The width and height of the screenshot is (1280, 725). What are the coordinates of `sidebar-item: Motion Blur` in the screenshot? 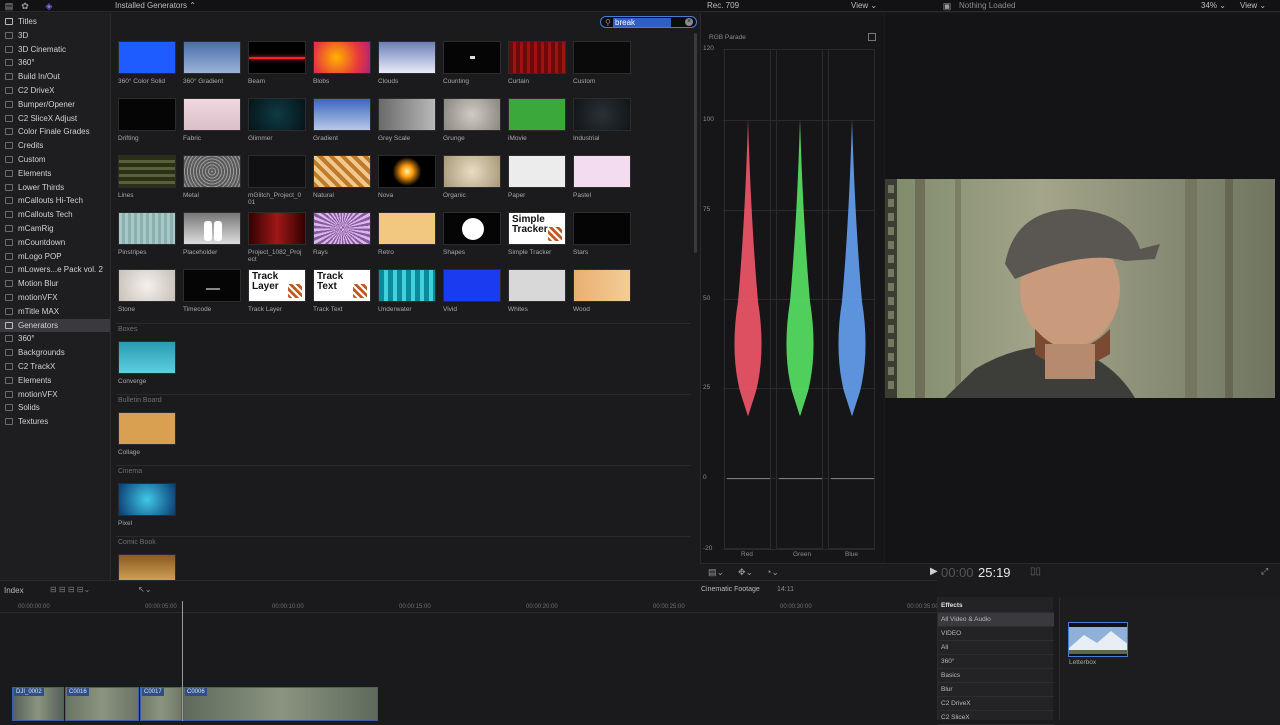 It's located at (55, 283).